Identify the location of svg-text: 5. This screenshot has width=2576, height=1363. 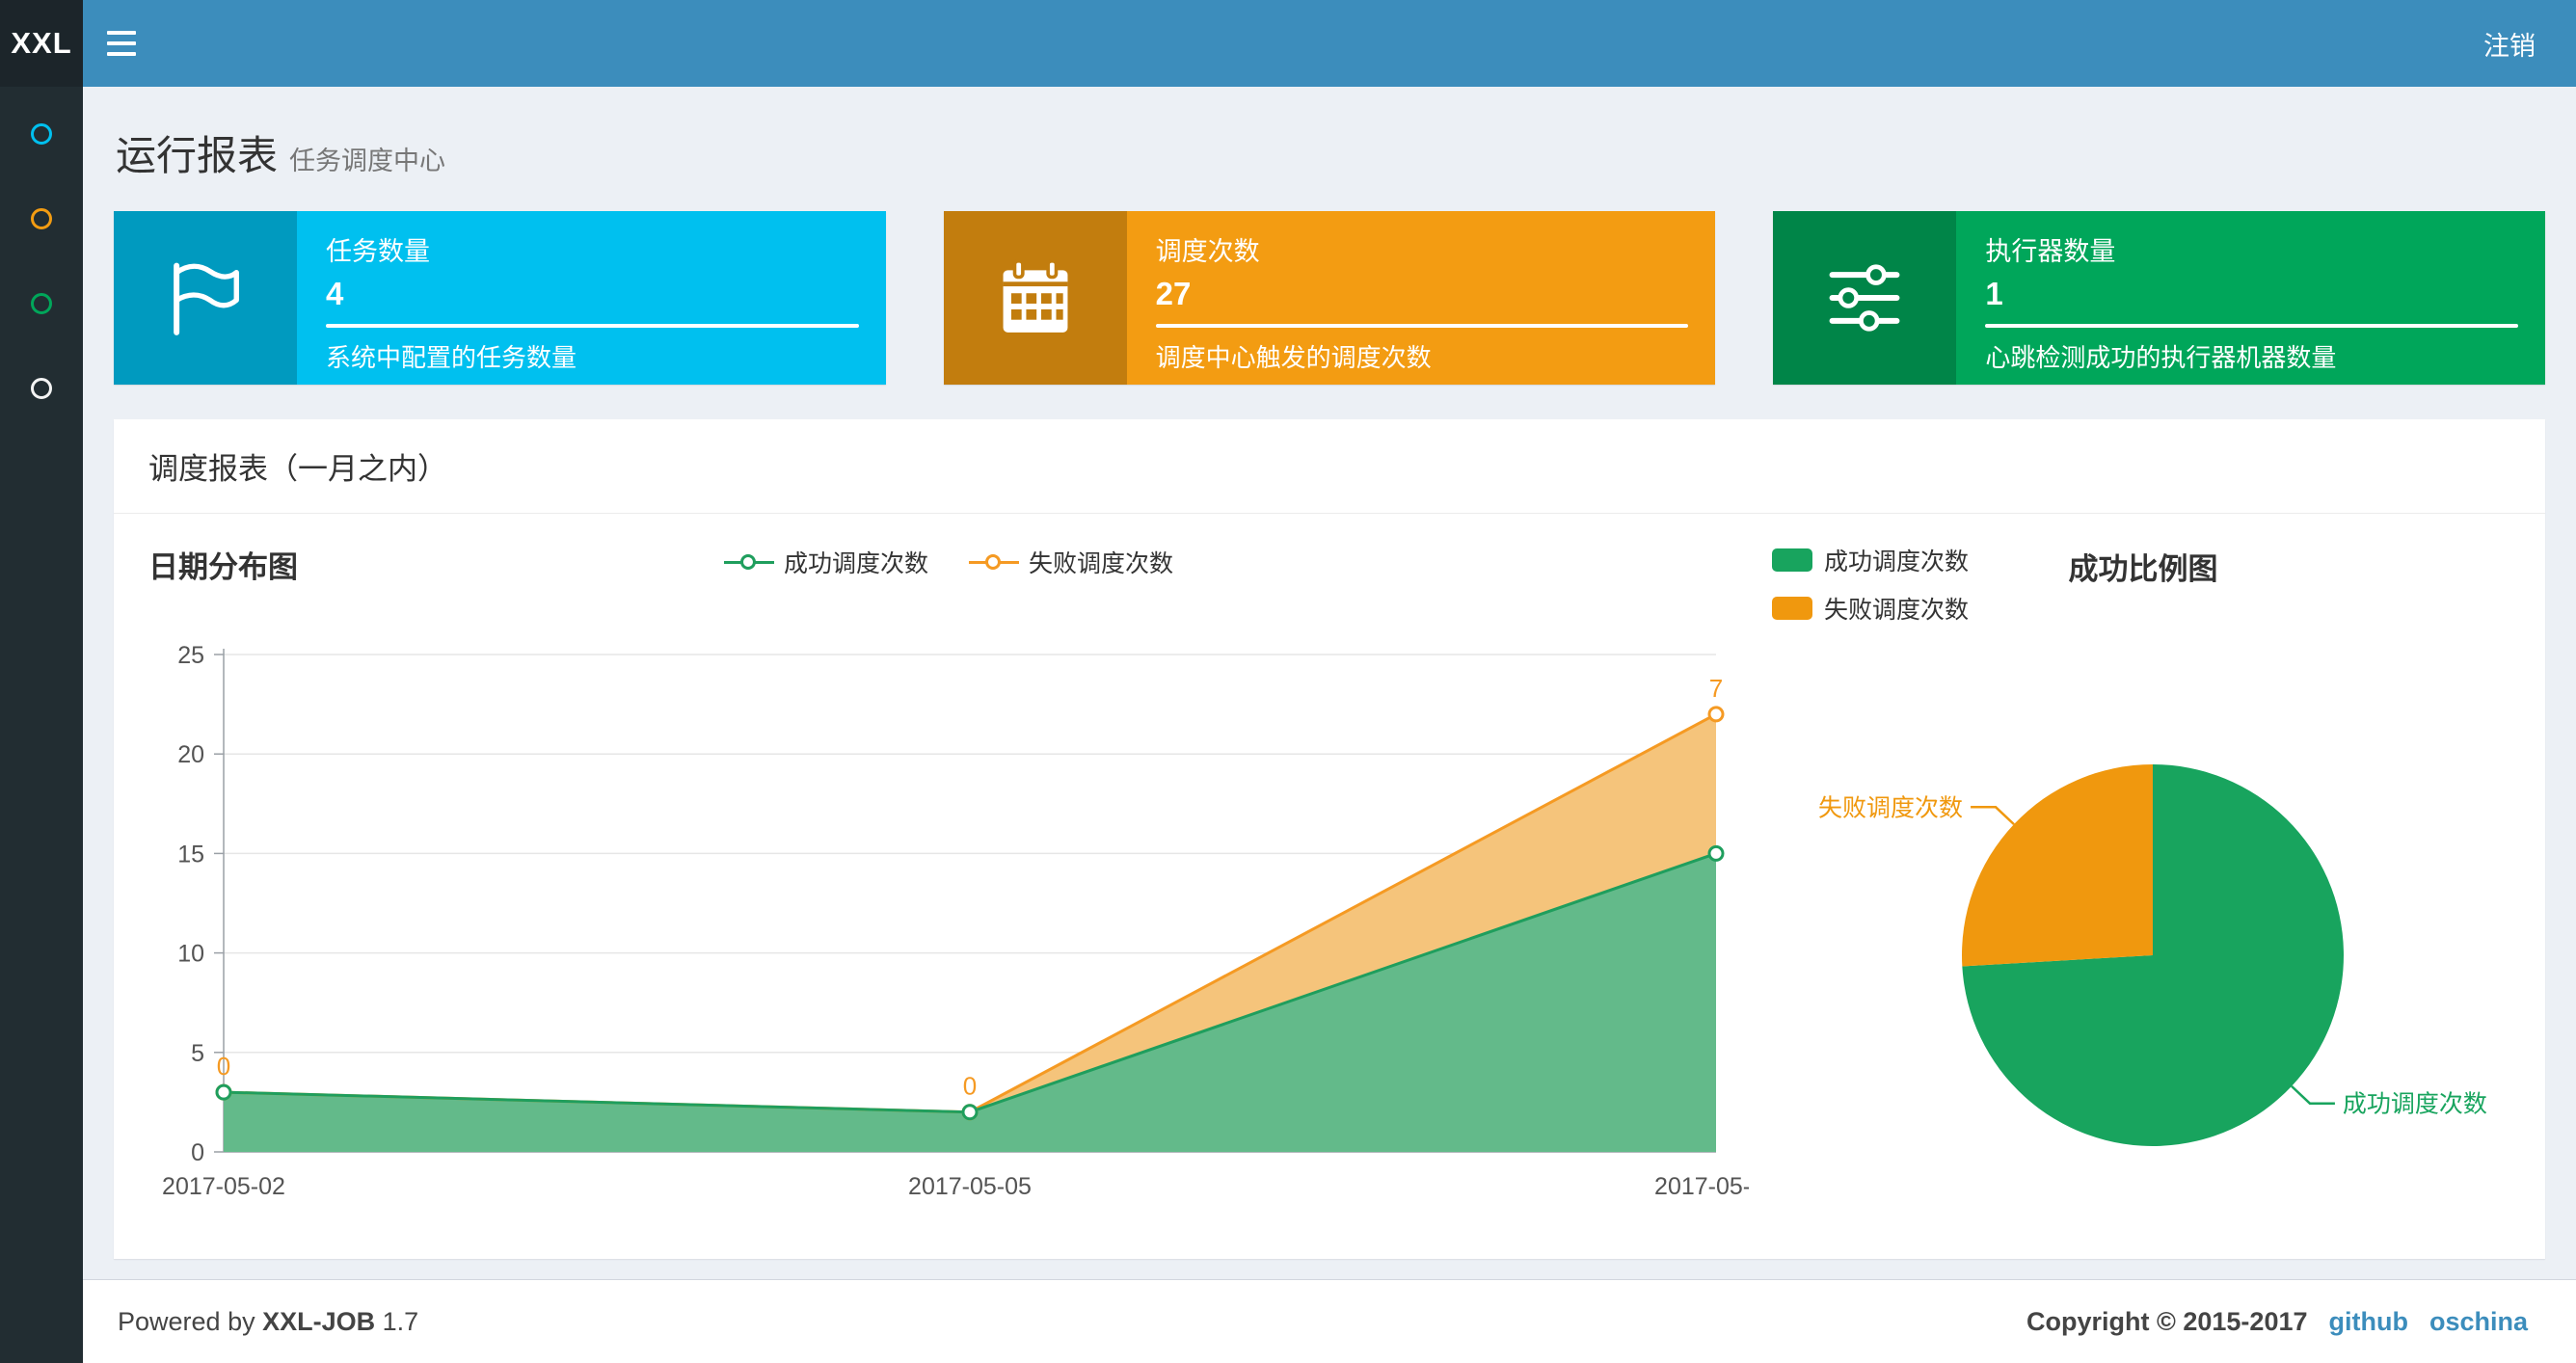
(198, 1053).